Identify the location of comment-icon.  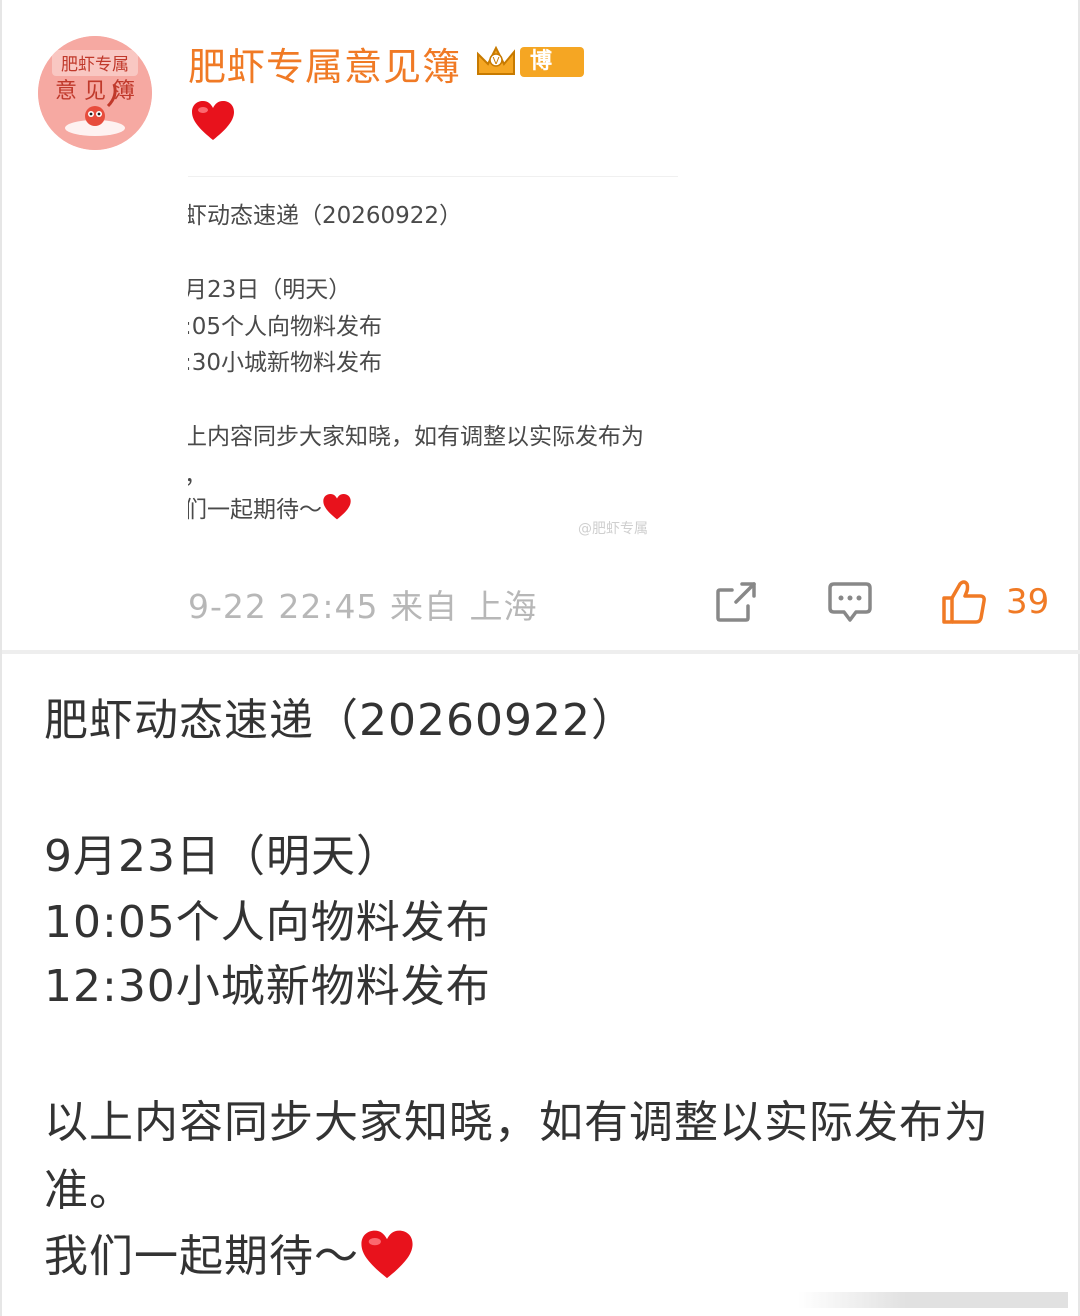
(850, 602).